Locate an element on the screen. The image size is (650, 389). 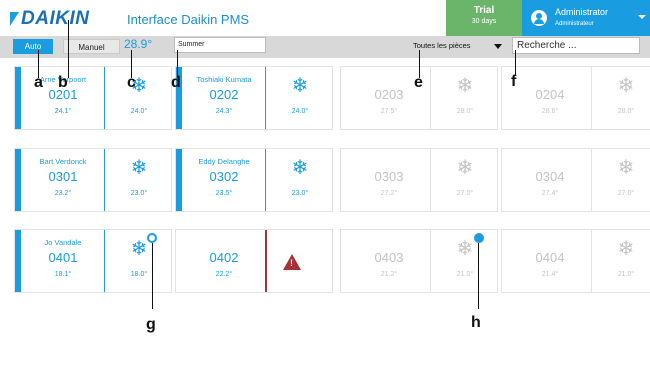
room-temperature: 21.2° is located at coordinates (389, 274).